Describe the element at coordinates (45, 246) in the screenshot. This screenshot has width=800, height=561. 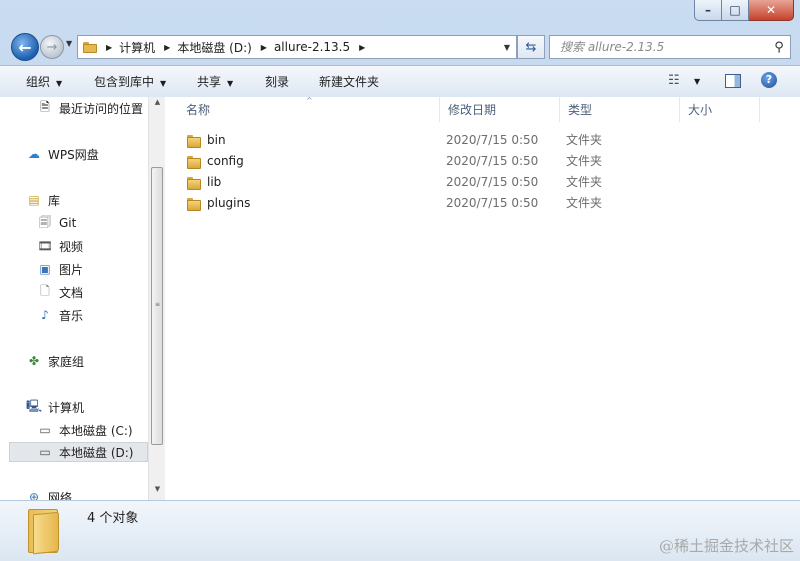
I see `video-icon: 🎞` at that location.